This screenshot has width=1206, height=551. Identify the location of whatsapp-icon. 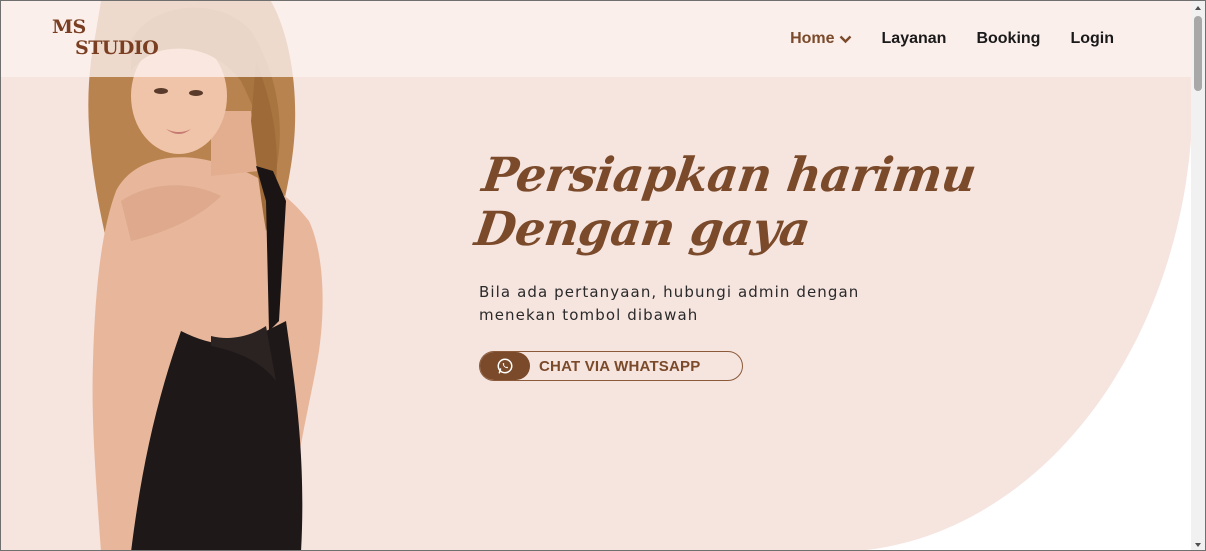
(505, 366).